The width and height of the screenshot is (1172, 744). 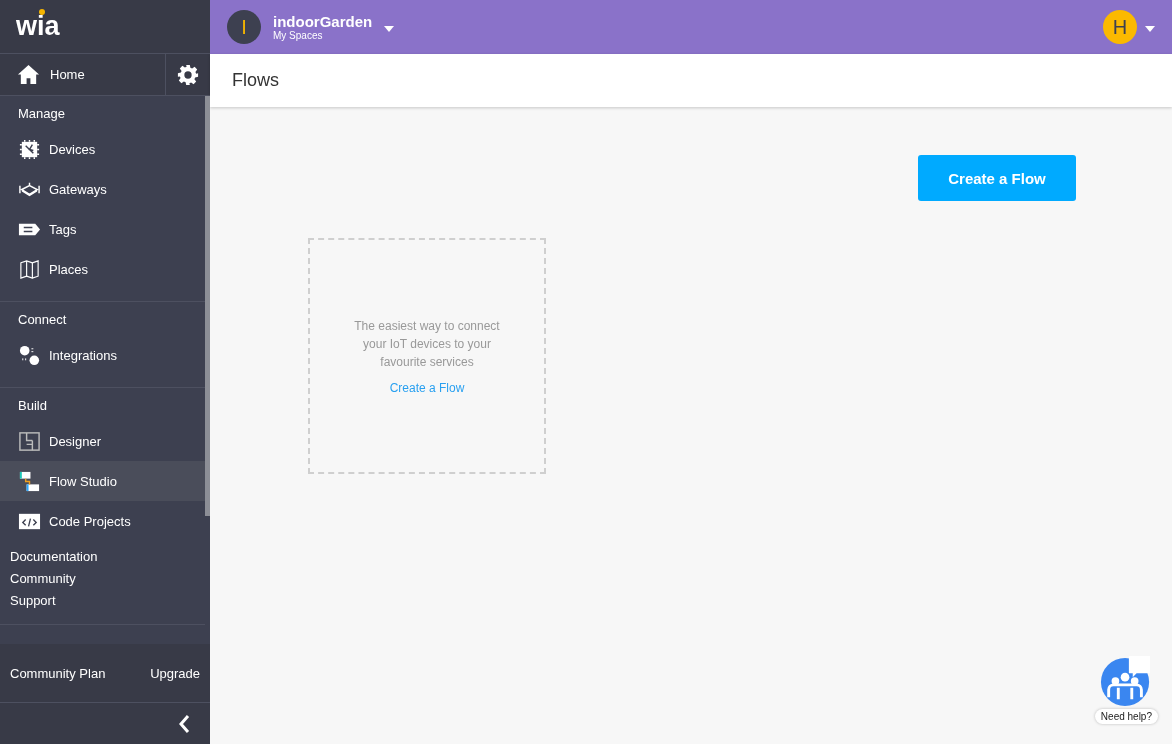 I want to click on chevron-left-icon, so click(x=184, y=723).